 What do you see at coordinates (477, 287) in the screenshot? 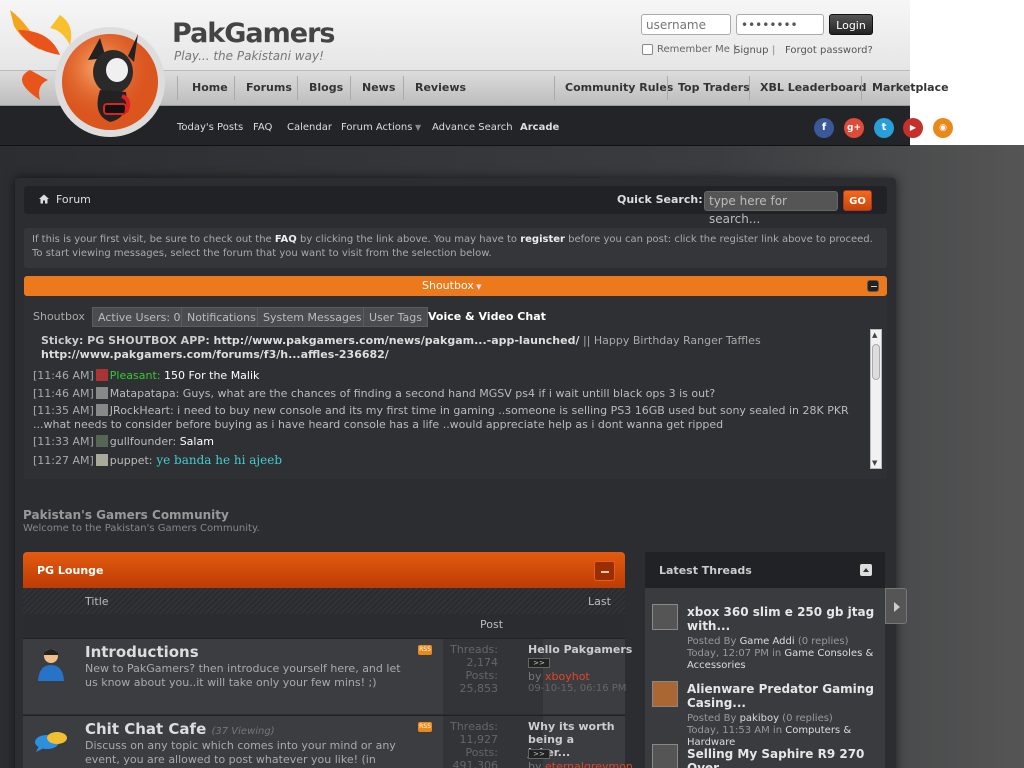
I see `chevron-down-icon: ▼` at bounding box center [477, 287].